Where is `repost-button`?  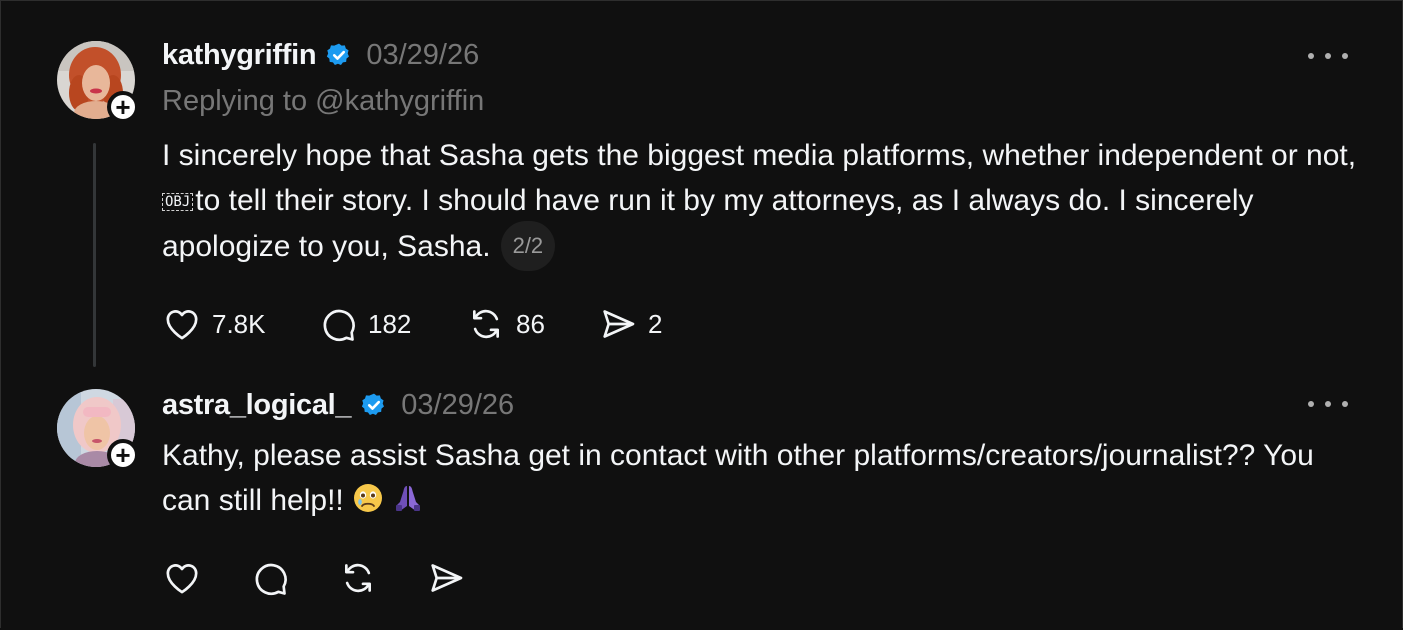
repost-button is located at coordinates (382, 578).